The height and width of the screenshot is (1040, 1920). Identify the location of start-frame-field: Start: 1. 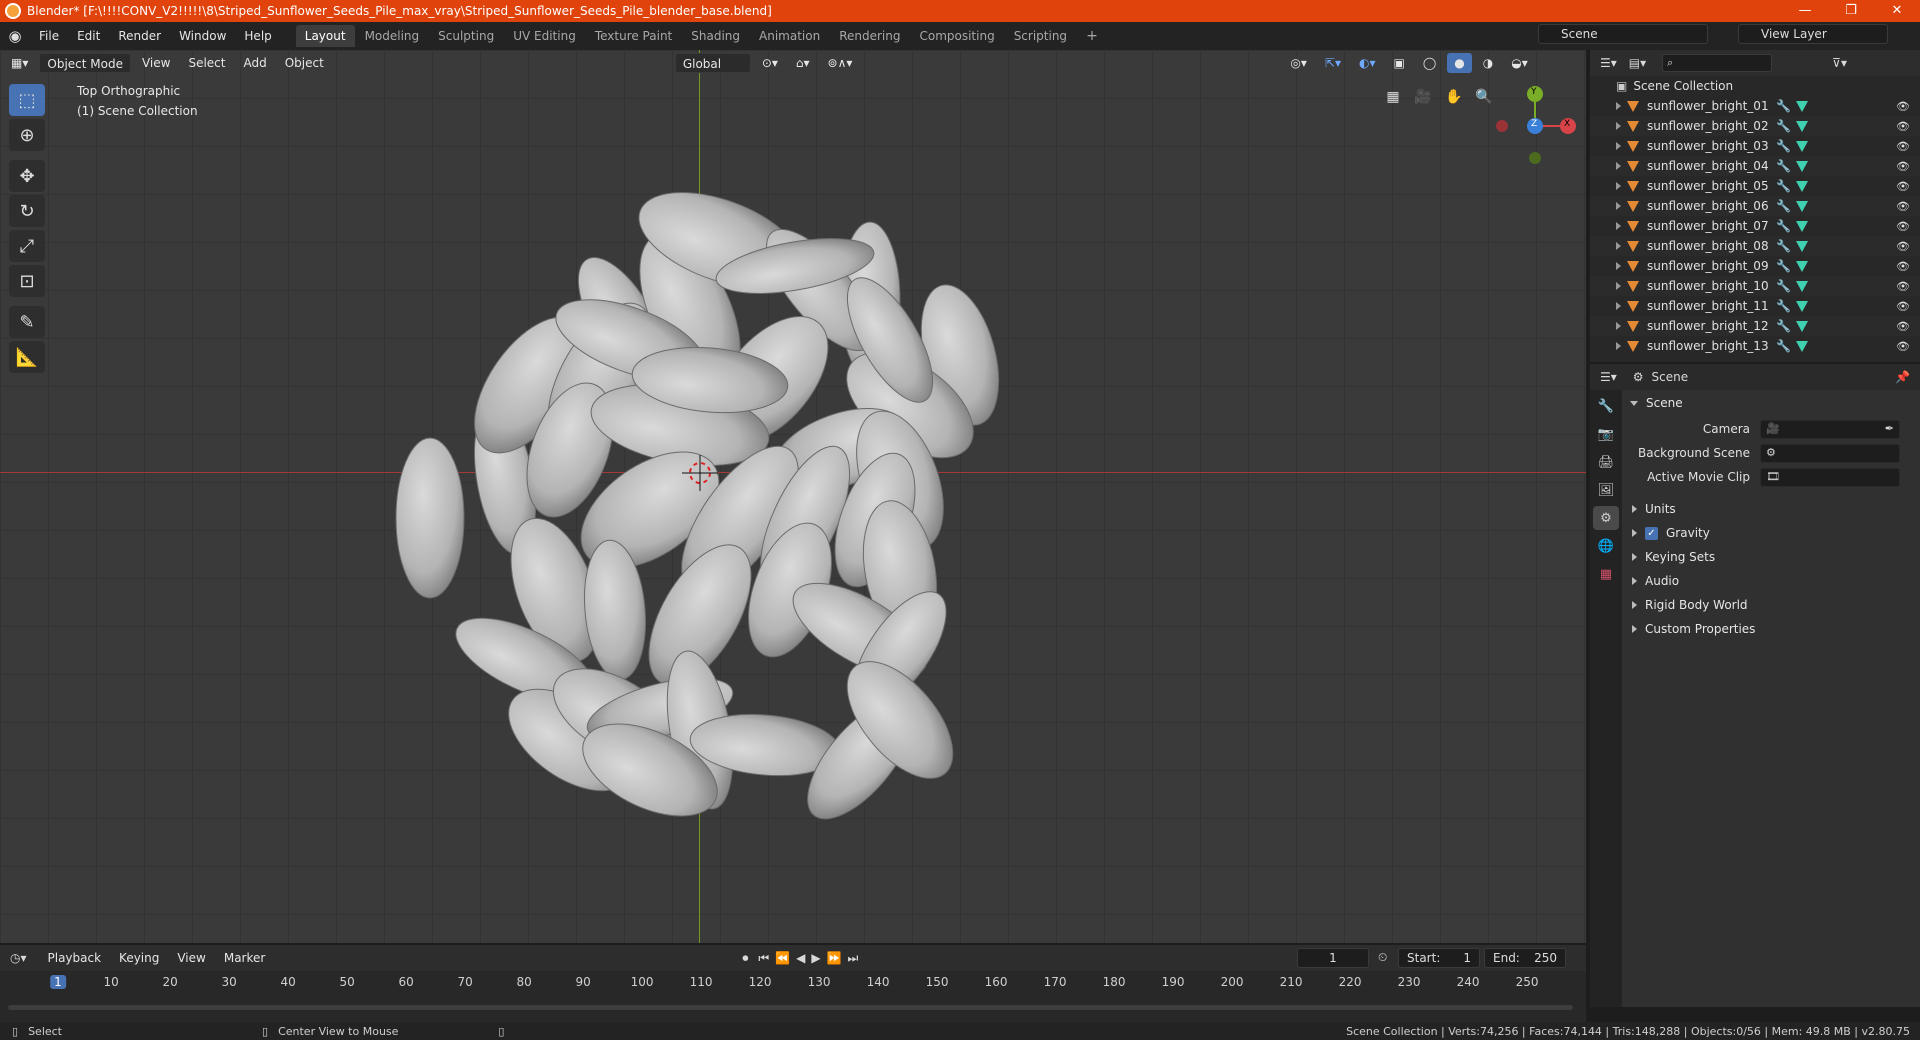
(1439, 958).